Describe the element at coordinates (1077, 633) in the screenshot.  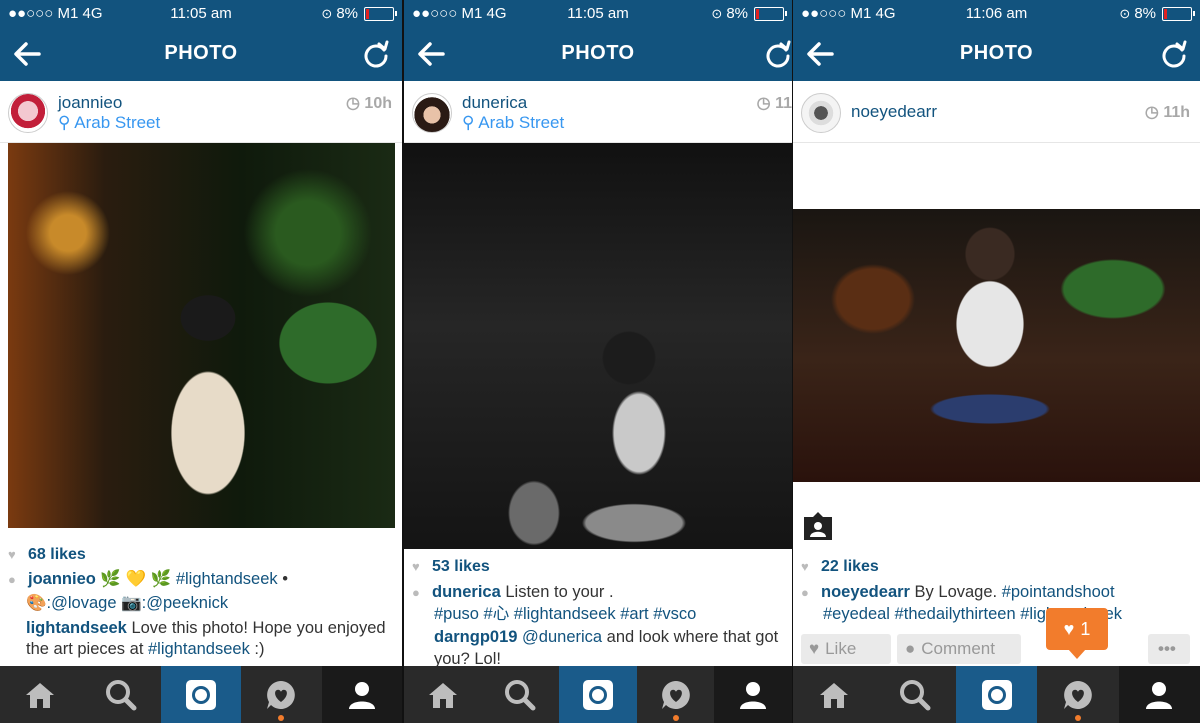
I see `activity-notification: ♥ 1` at that location.